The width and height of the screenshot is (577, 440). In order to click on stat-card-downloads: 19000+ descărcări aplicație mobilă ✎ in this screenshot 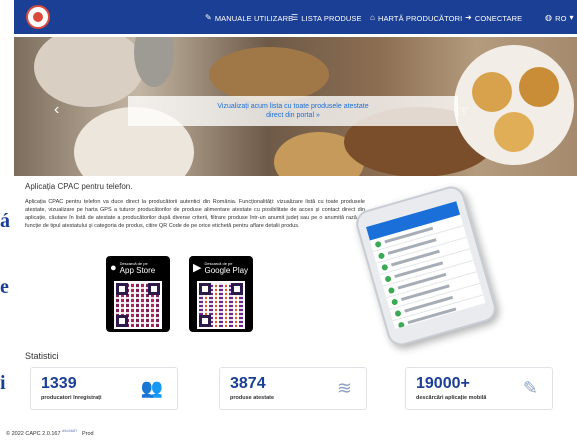, I will do `click(479, 388)`.